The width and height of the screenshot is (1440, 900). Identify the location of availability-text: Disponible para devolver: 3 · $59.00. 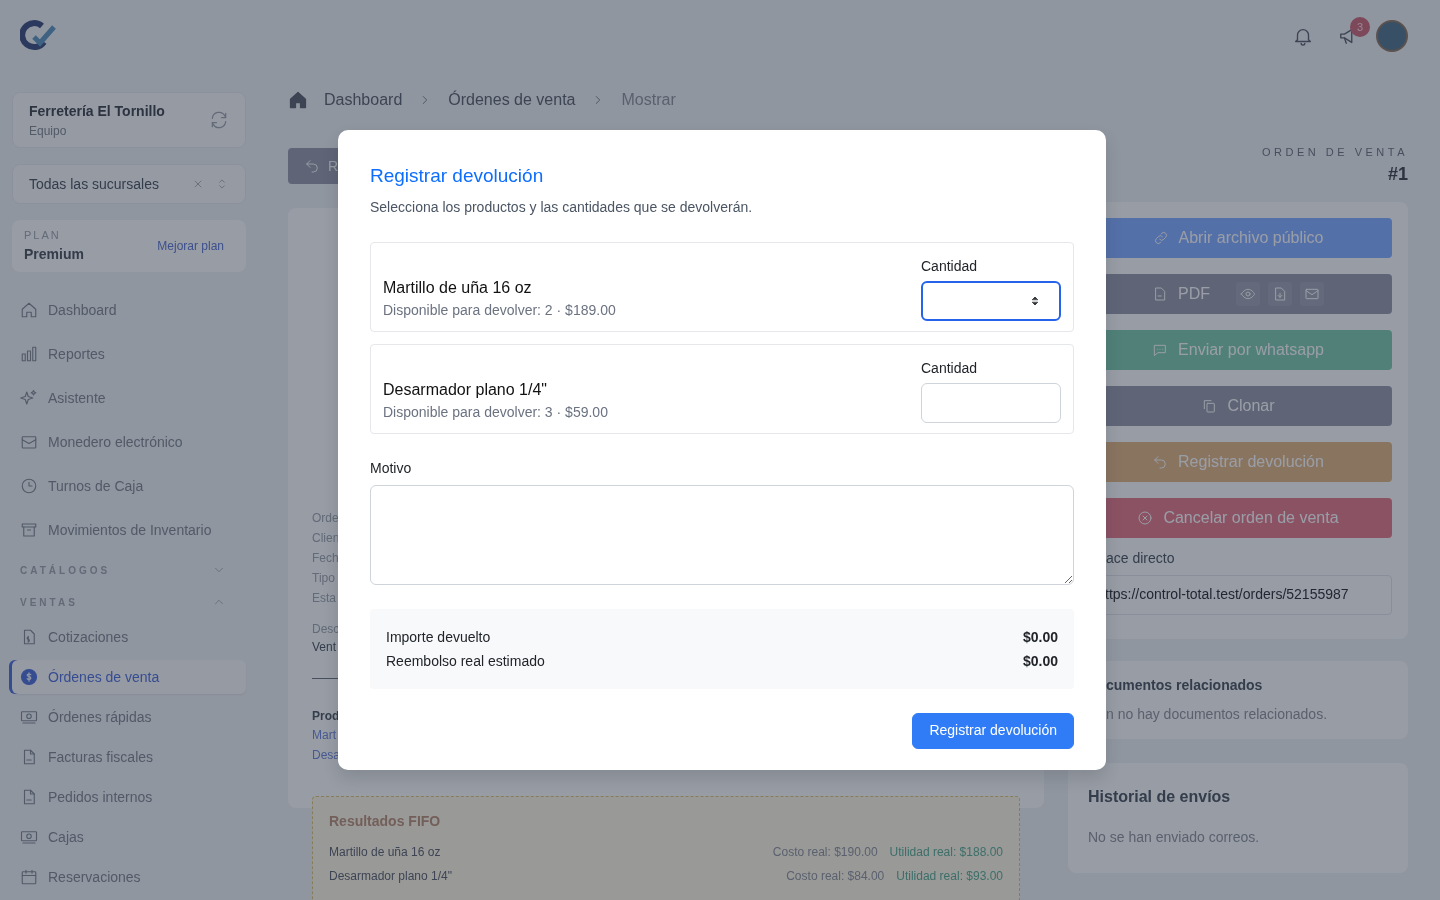
(495, 412).